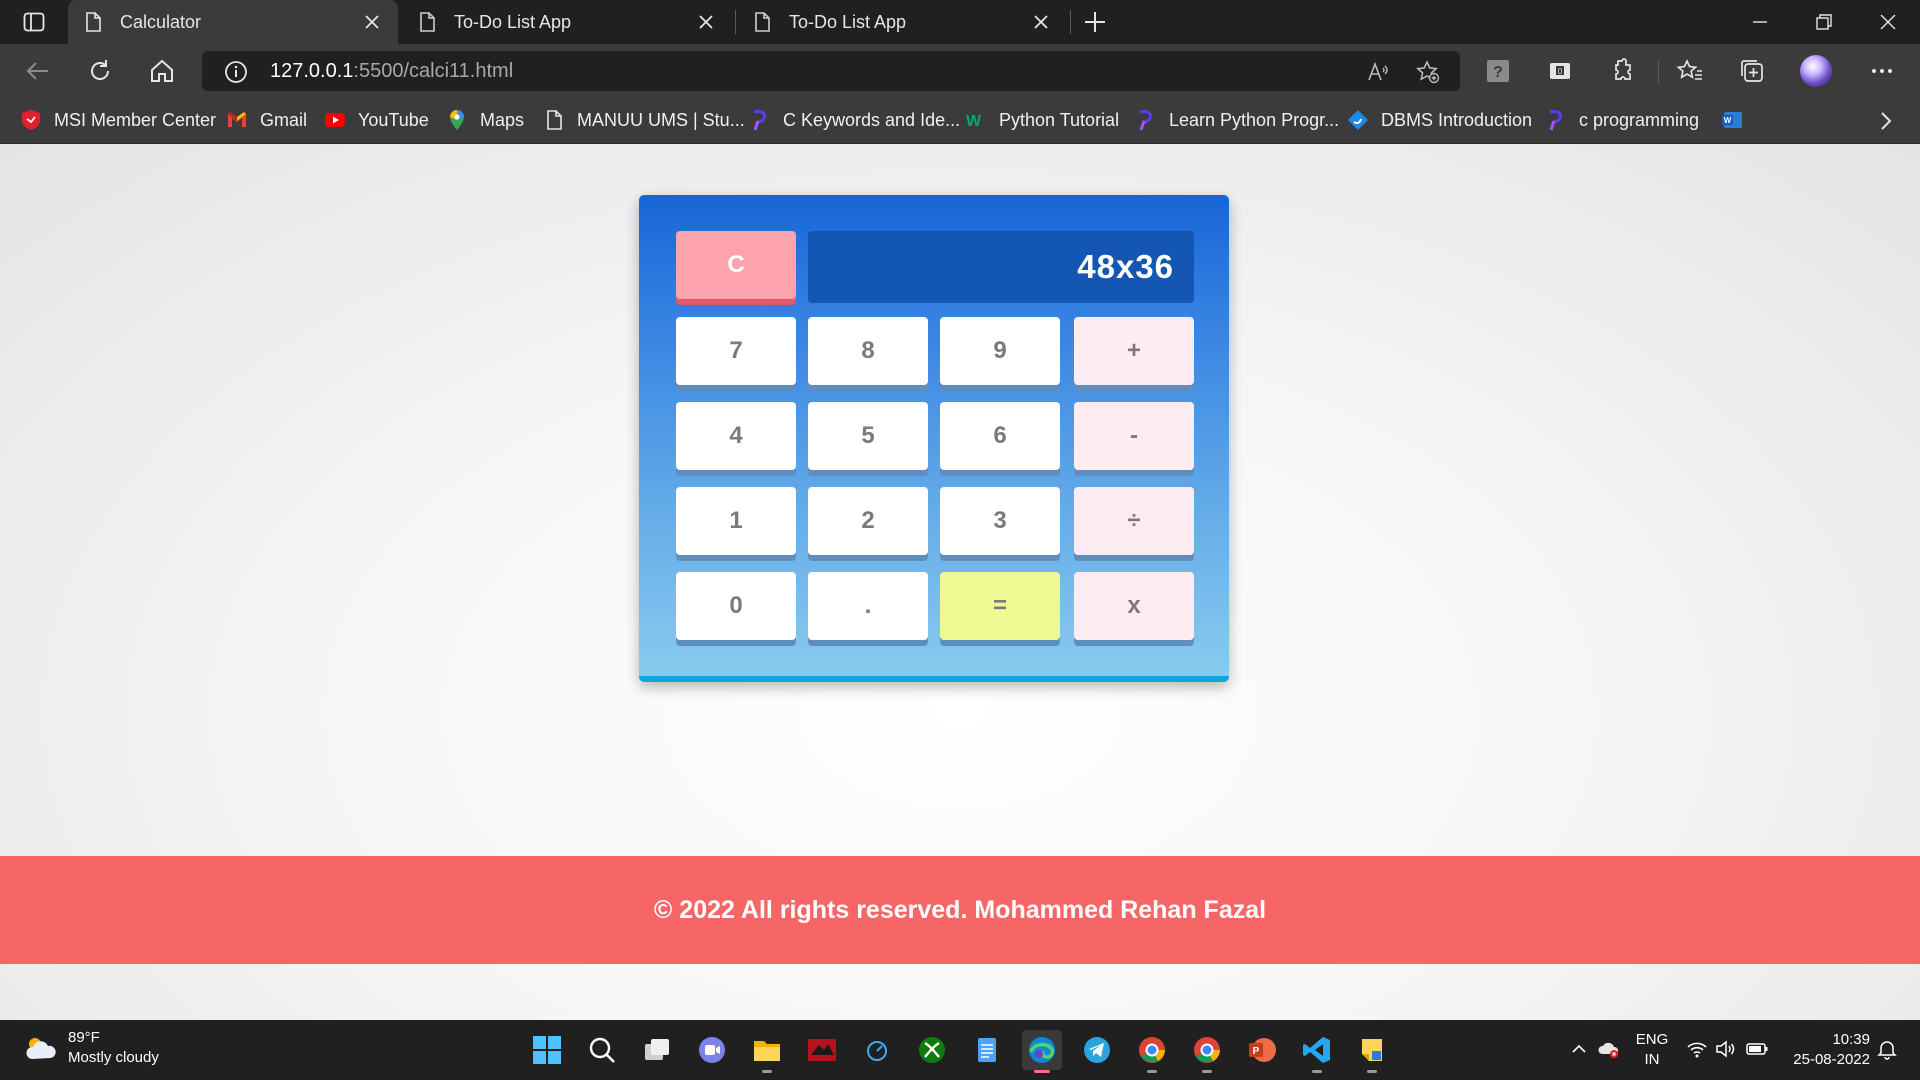 This screenshot has height=1080, width=1920. I want to click on svg-text: W, so click(974, 121).